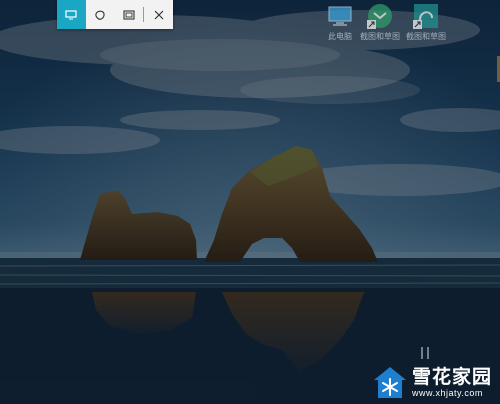 This screenshot has width=500, height=404. I want to click on watermark-title: 雪花家园, so click(452, 377).